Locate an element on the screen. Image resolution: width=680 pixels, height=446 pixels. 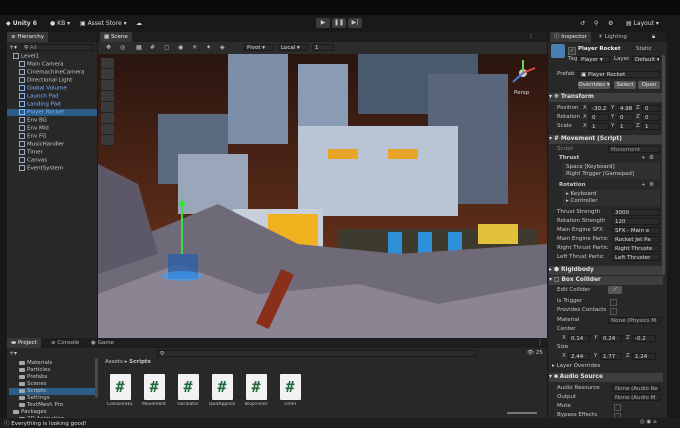
tab-lighting: ☀ Lighting is located at coordinates (612, 37).